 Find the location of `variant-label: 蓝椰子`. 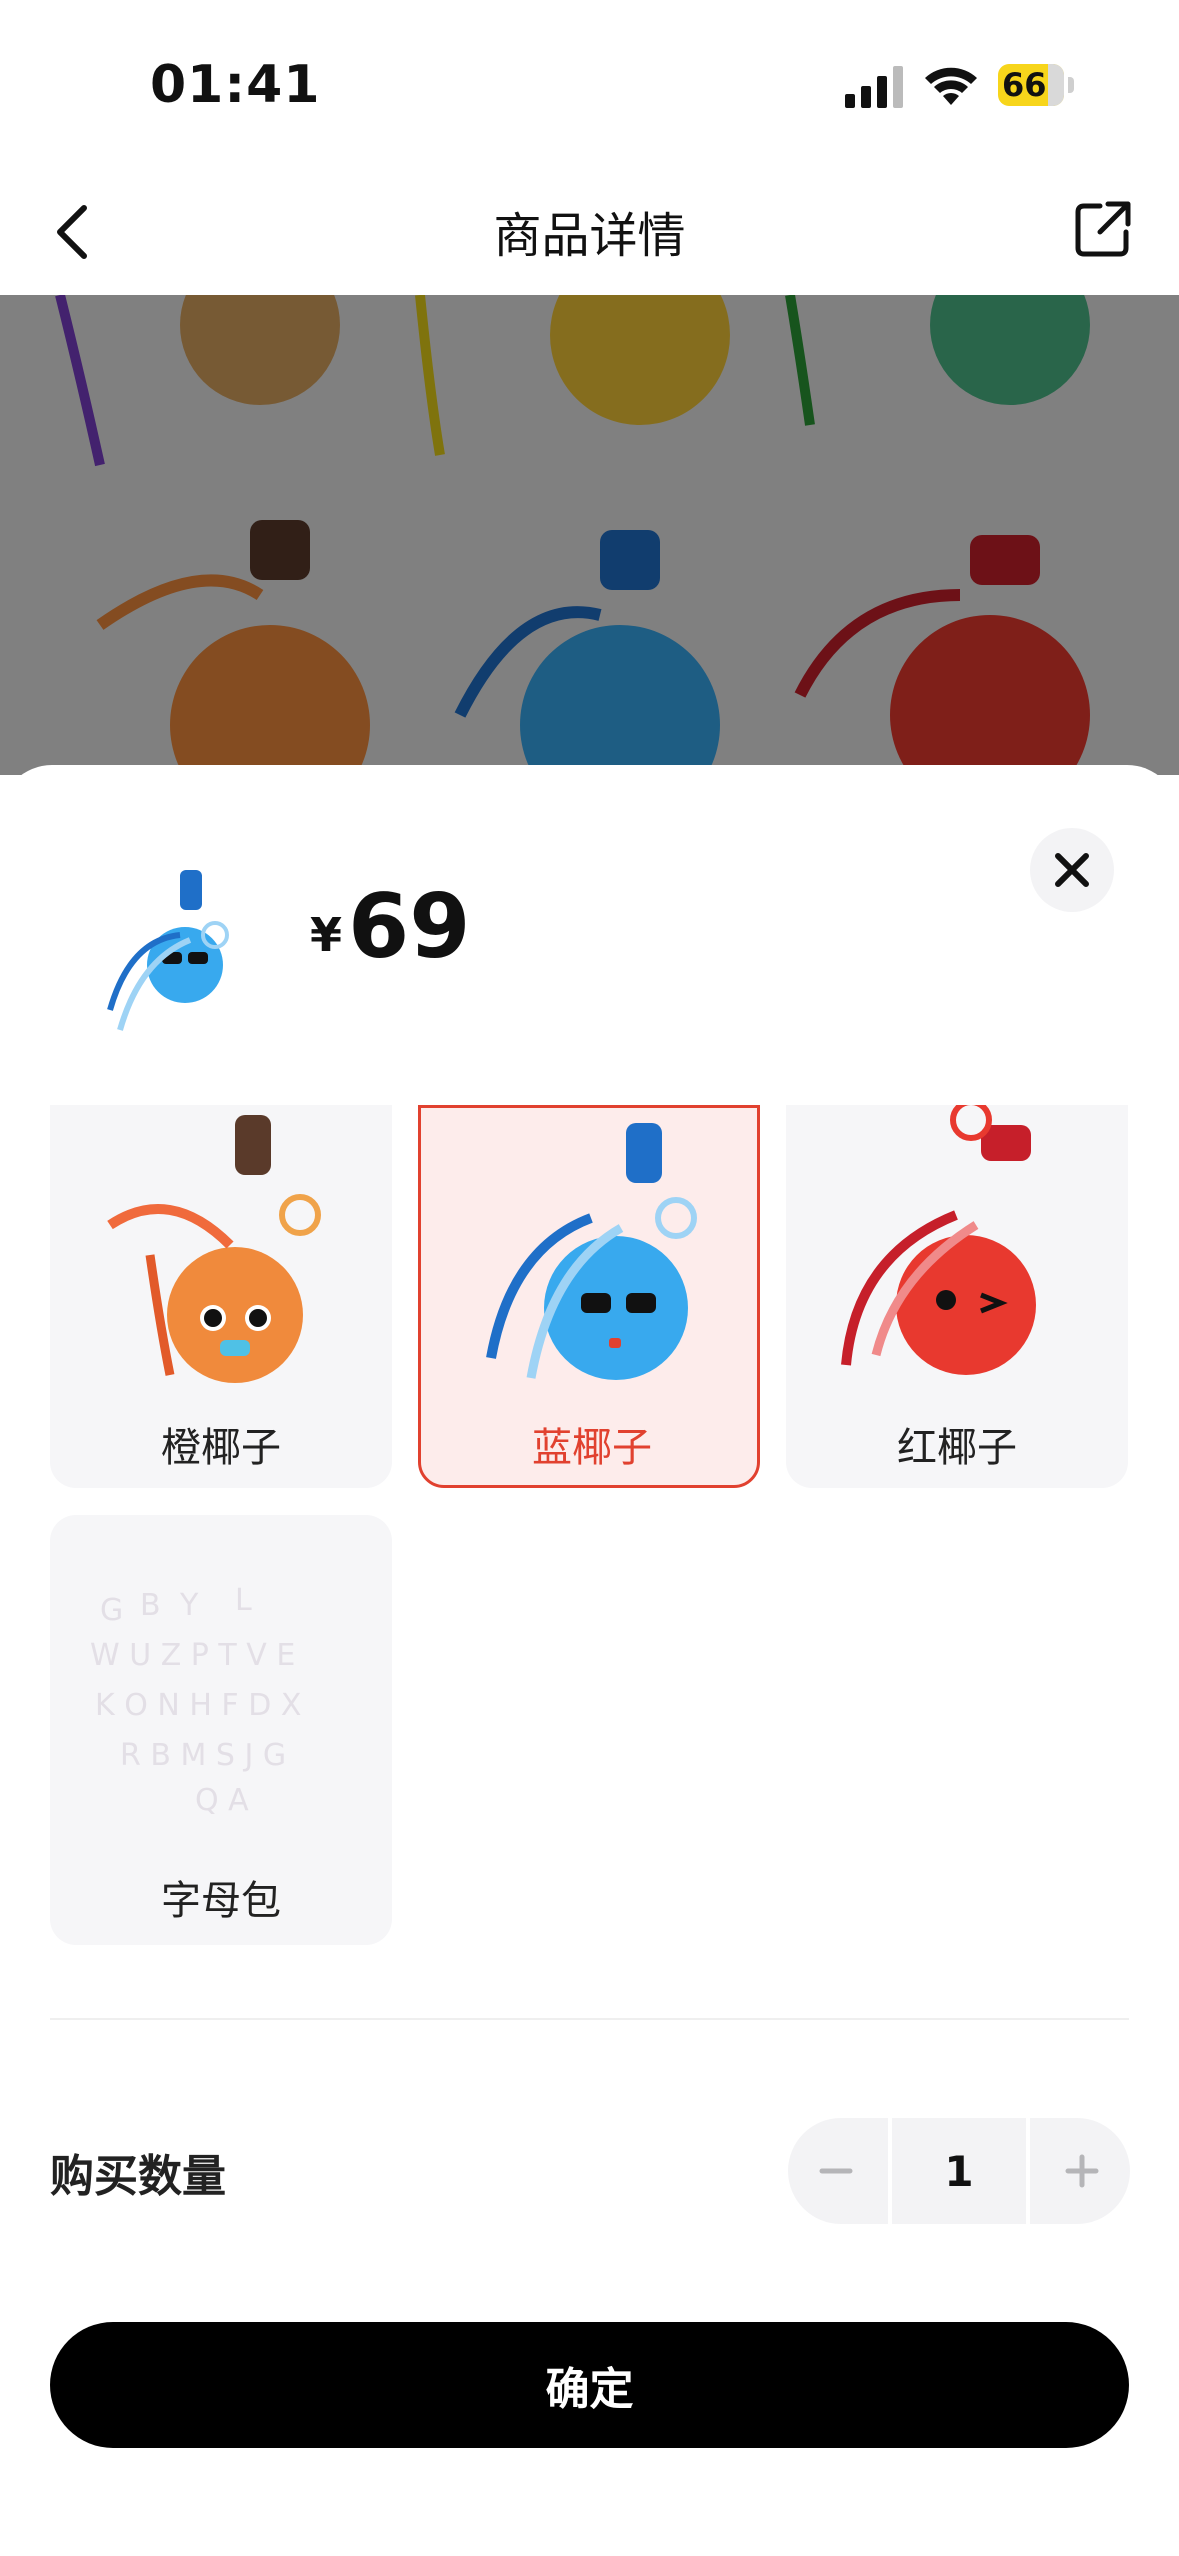

variant-label: 蓝椰子 is located at coordinates (592, 1448).